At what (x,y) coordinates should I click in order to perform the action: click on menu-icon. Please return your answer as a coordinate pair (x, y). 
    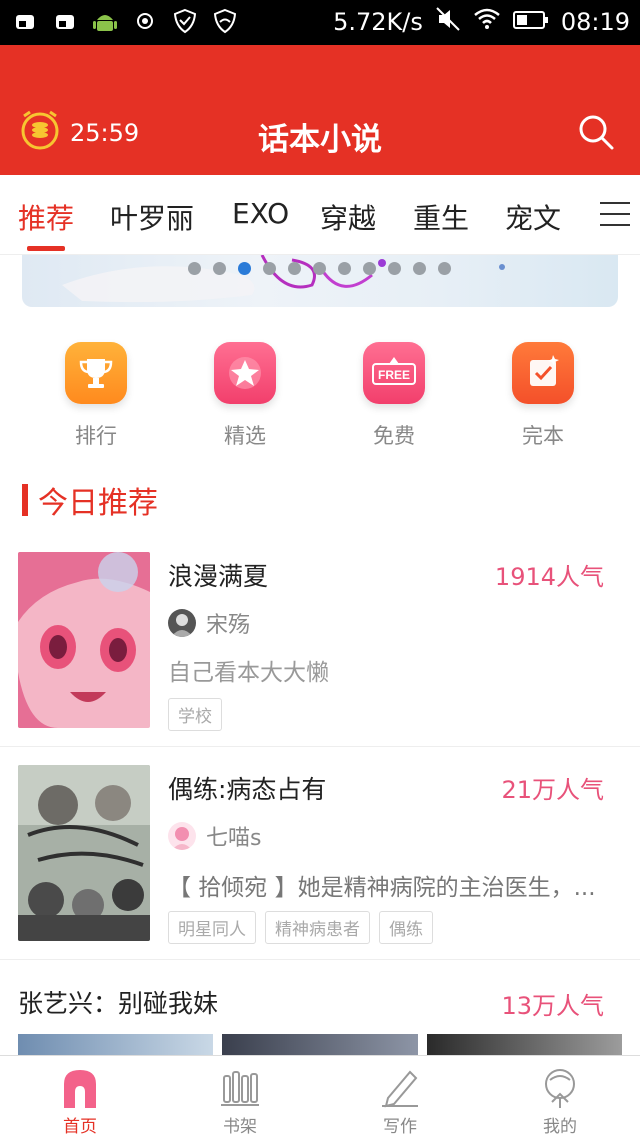
    Looking at the image, I should click on (615, 214).